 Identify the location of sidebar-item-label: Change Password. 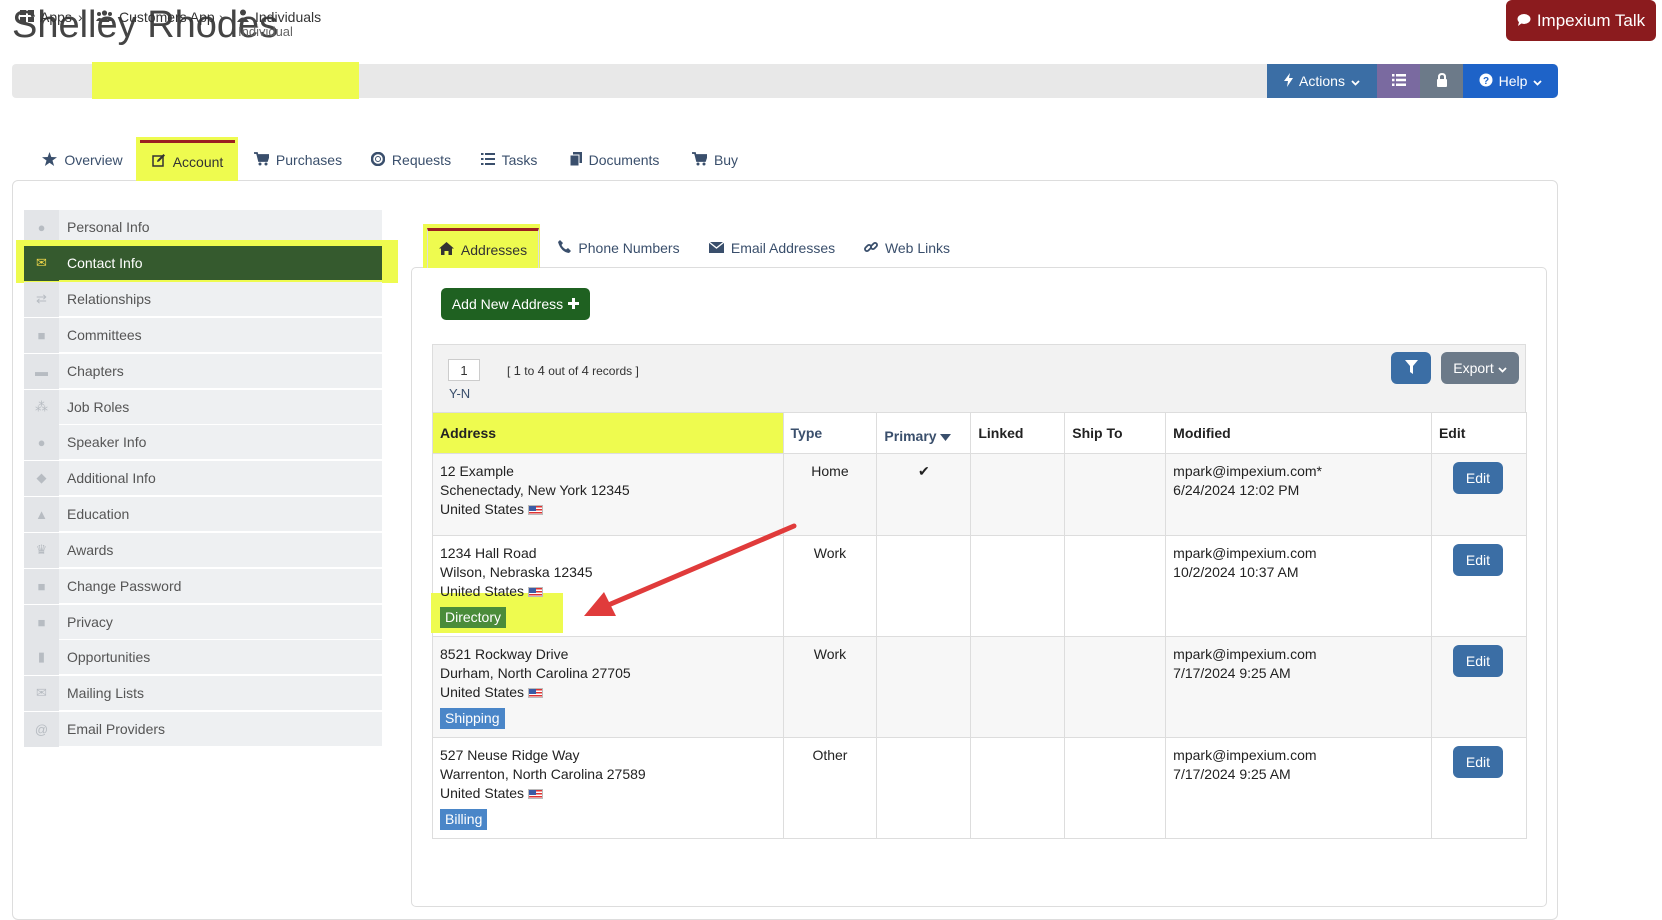
(124, 586).